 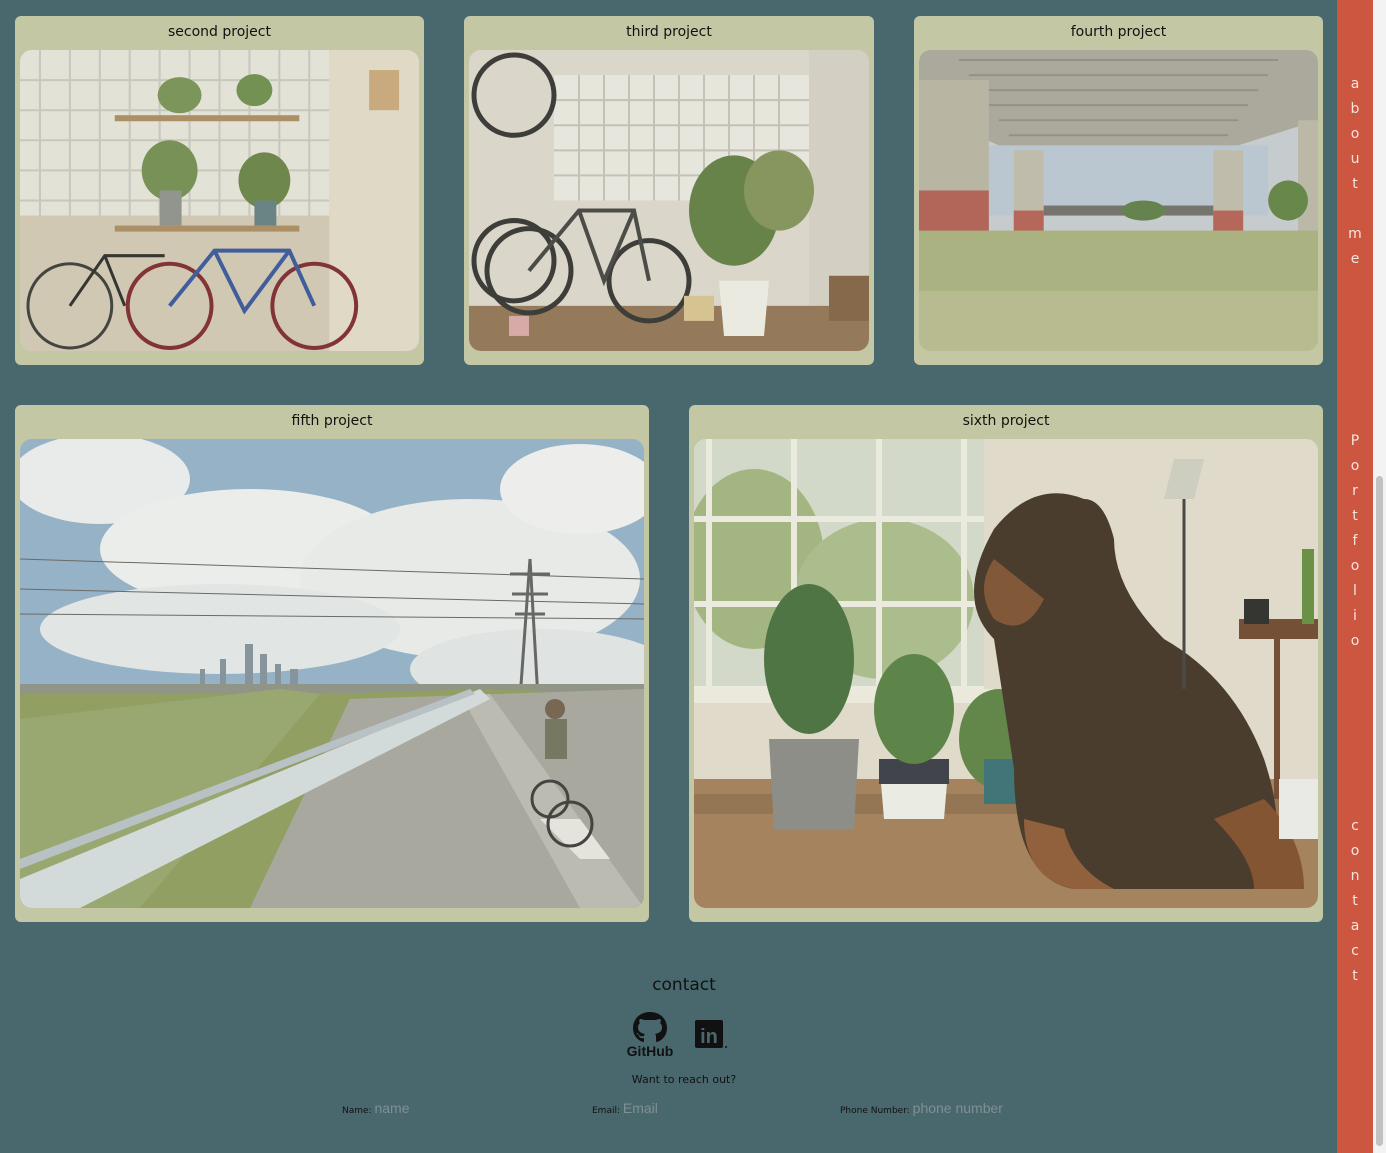 I want to click on email-input, so click(x=682, y=1108).